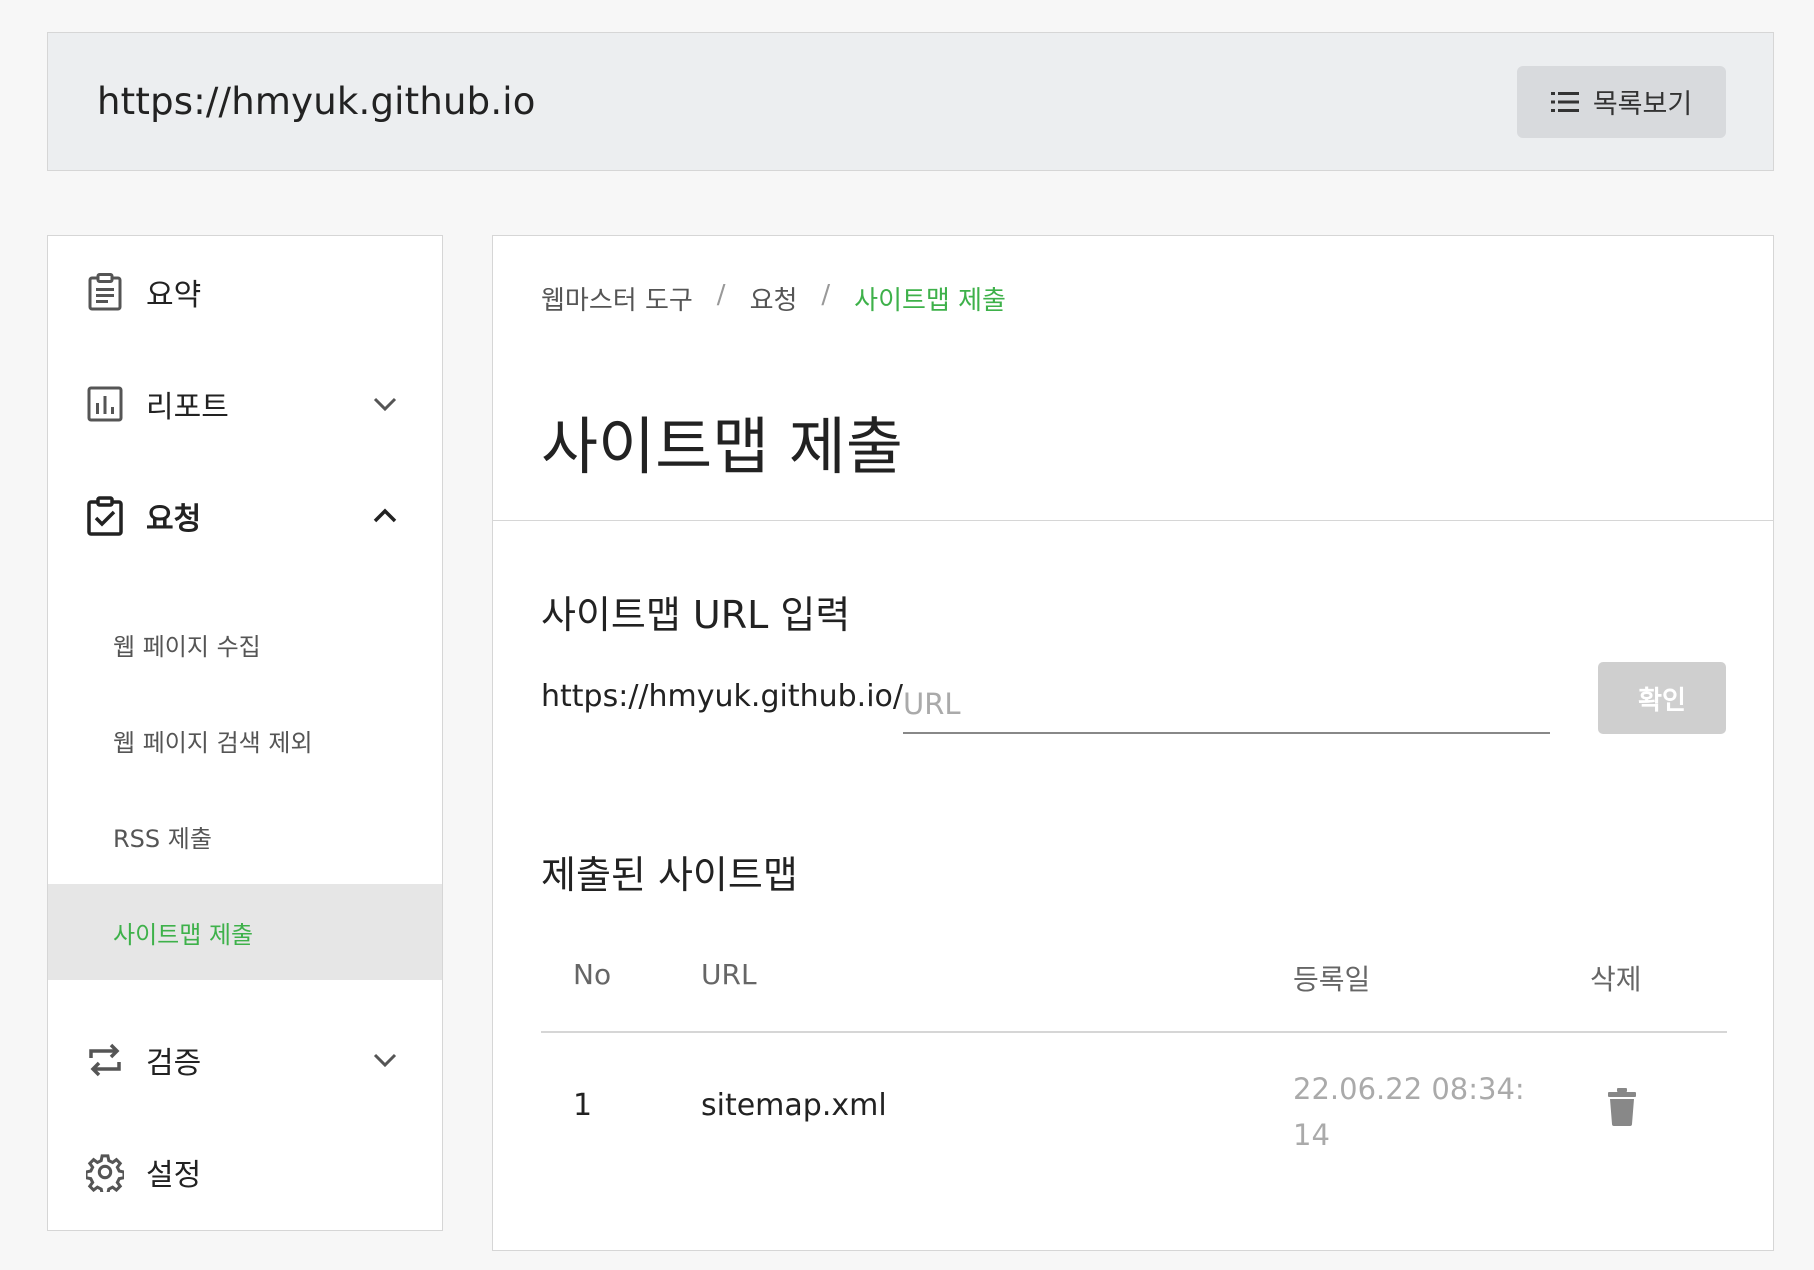 The width and height of the screenshot is (1814, 1270). What do you see at coordinates (1622, 1107) in the screenshot?
I see `trash-icon` at bounding box center [1622, 1107].